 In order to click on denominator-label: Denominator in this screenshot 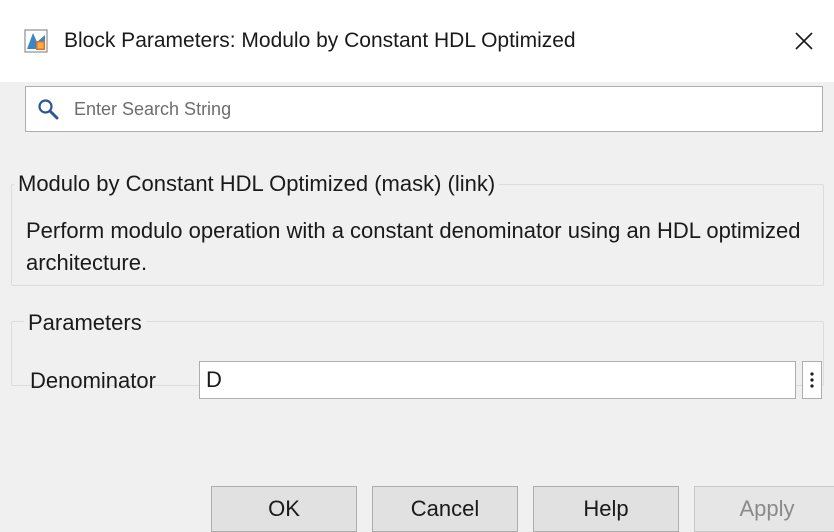, I will do `click(93, 380)`.